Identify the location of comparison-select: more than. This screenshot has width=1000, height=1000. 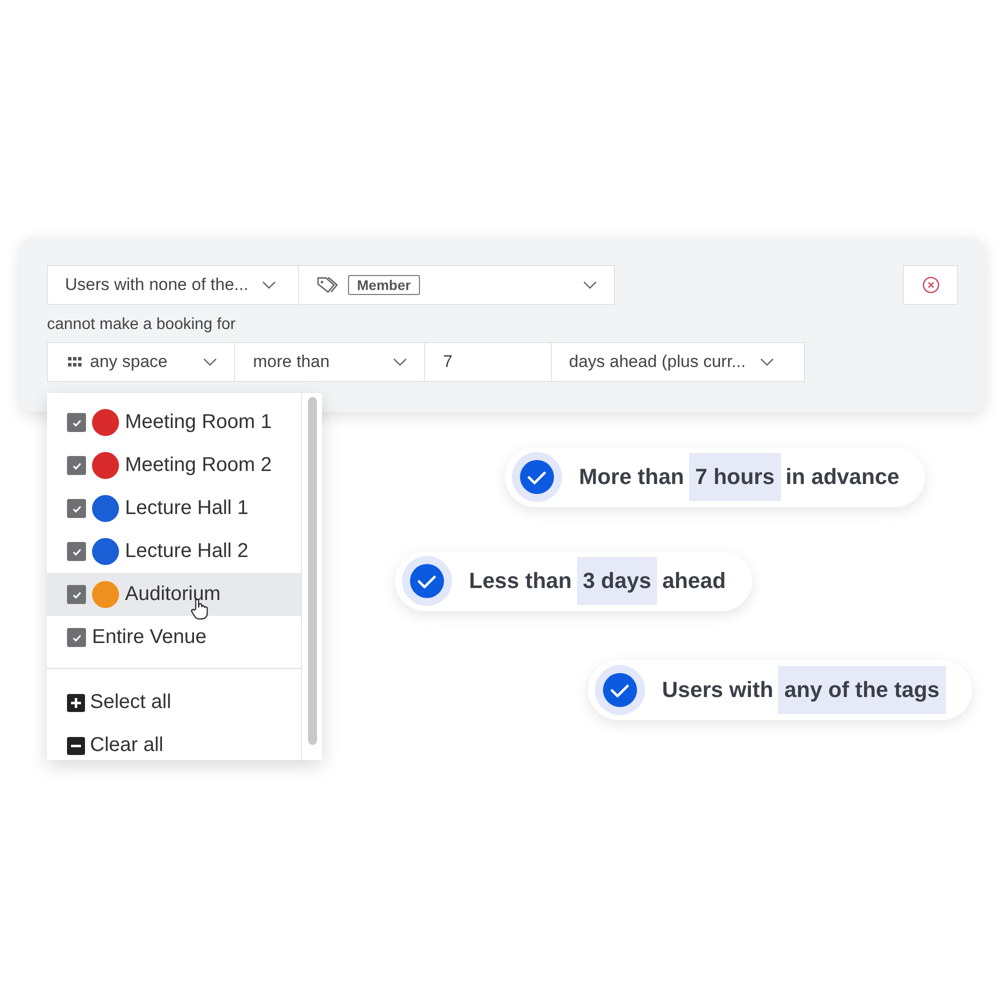
(330, 362).